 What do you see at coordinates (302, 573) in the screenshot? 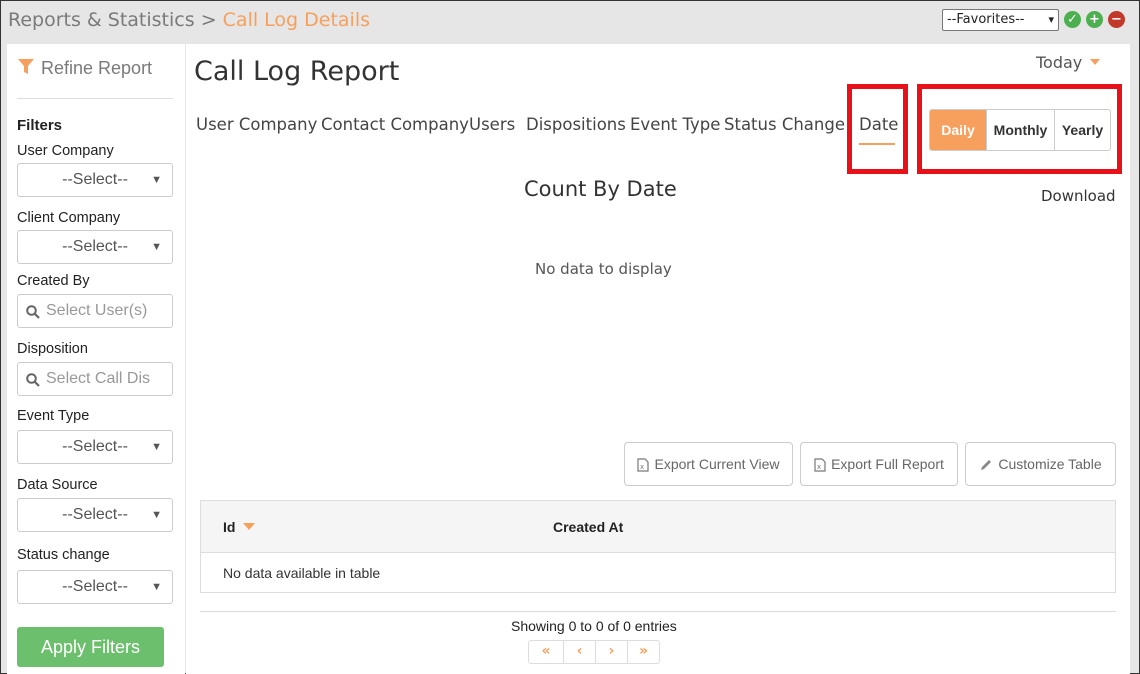
I see `table-empty-message: No data available in table` at bounding box center [302, 573].